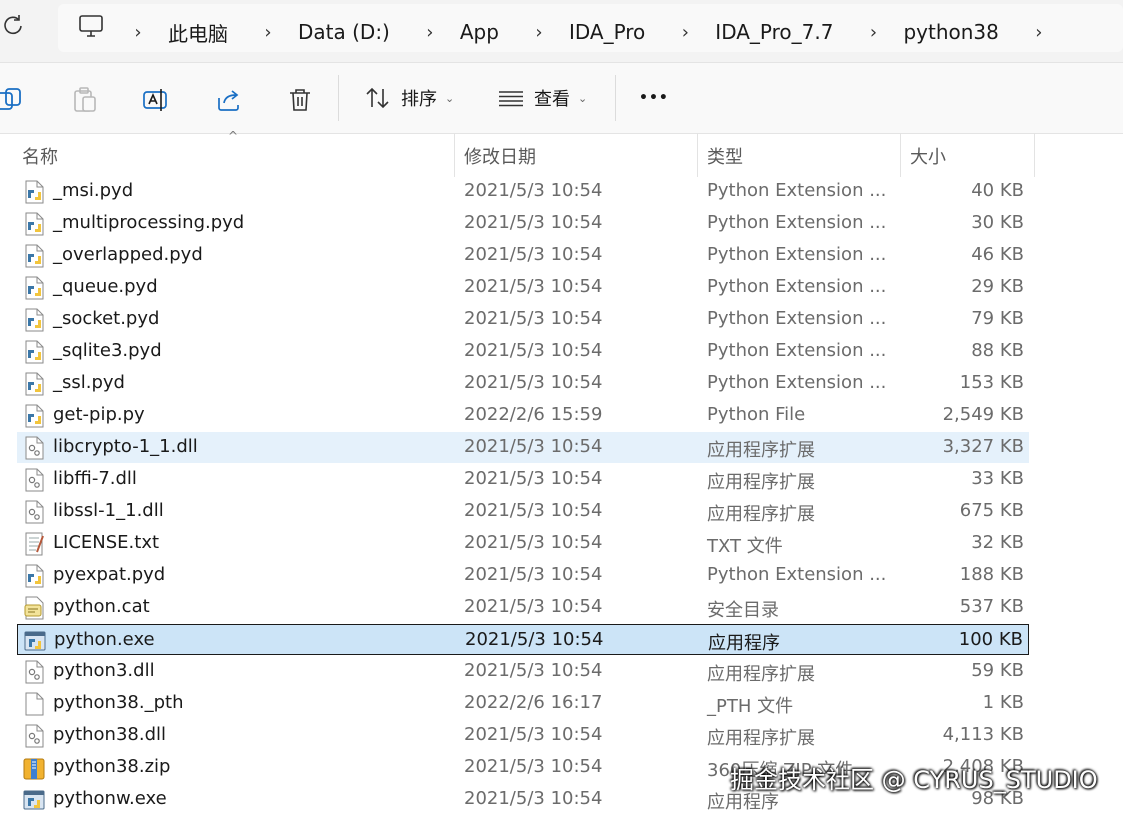 The image size is (1123, 815). What do you see at coordinates (523, 479) in the screenshot?
I see `file-row: libffi-7.dll 2021/5/3 10:54 应用程序扩展 33 KB` at bounding box center [523, 479].